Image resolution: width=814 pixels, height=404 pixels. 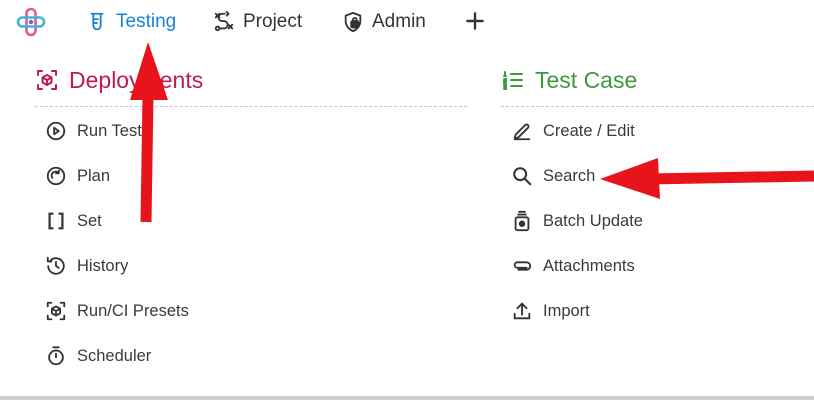 I want to click on menu-item-attachments: Attachments, so click(x=573, y=266).